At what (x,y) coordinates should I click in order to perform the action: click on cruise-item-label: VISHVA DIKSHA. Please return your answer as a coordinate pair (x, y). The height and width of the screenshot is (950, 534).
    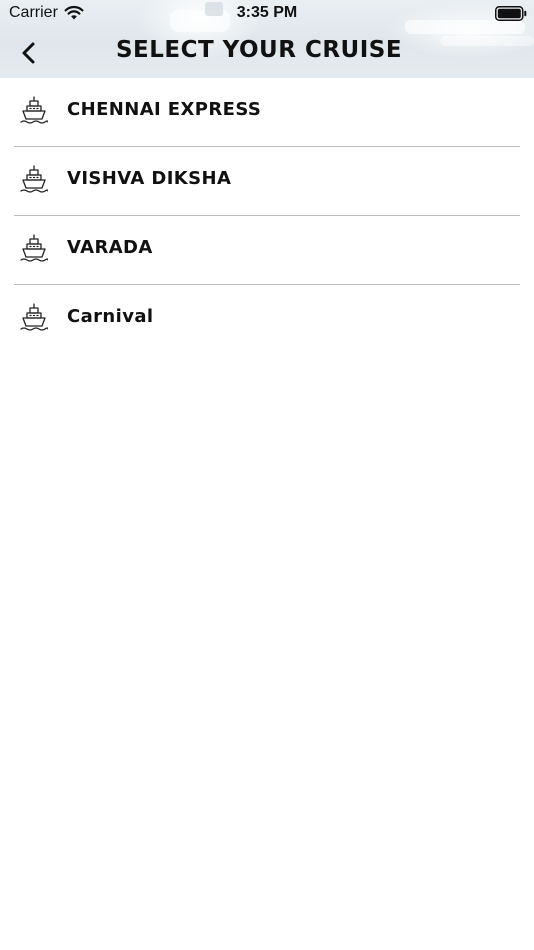
    Looking at the image, I should click on (149, 178).